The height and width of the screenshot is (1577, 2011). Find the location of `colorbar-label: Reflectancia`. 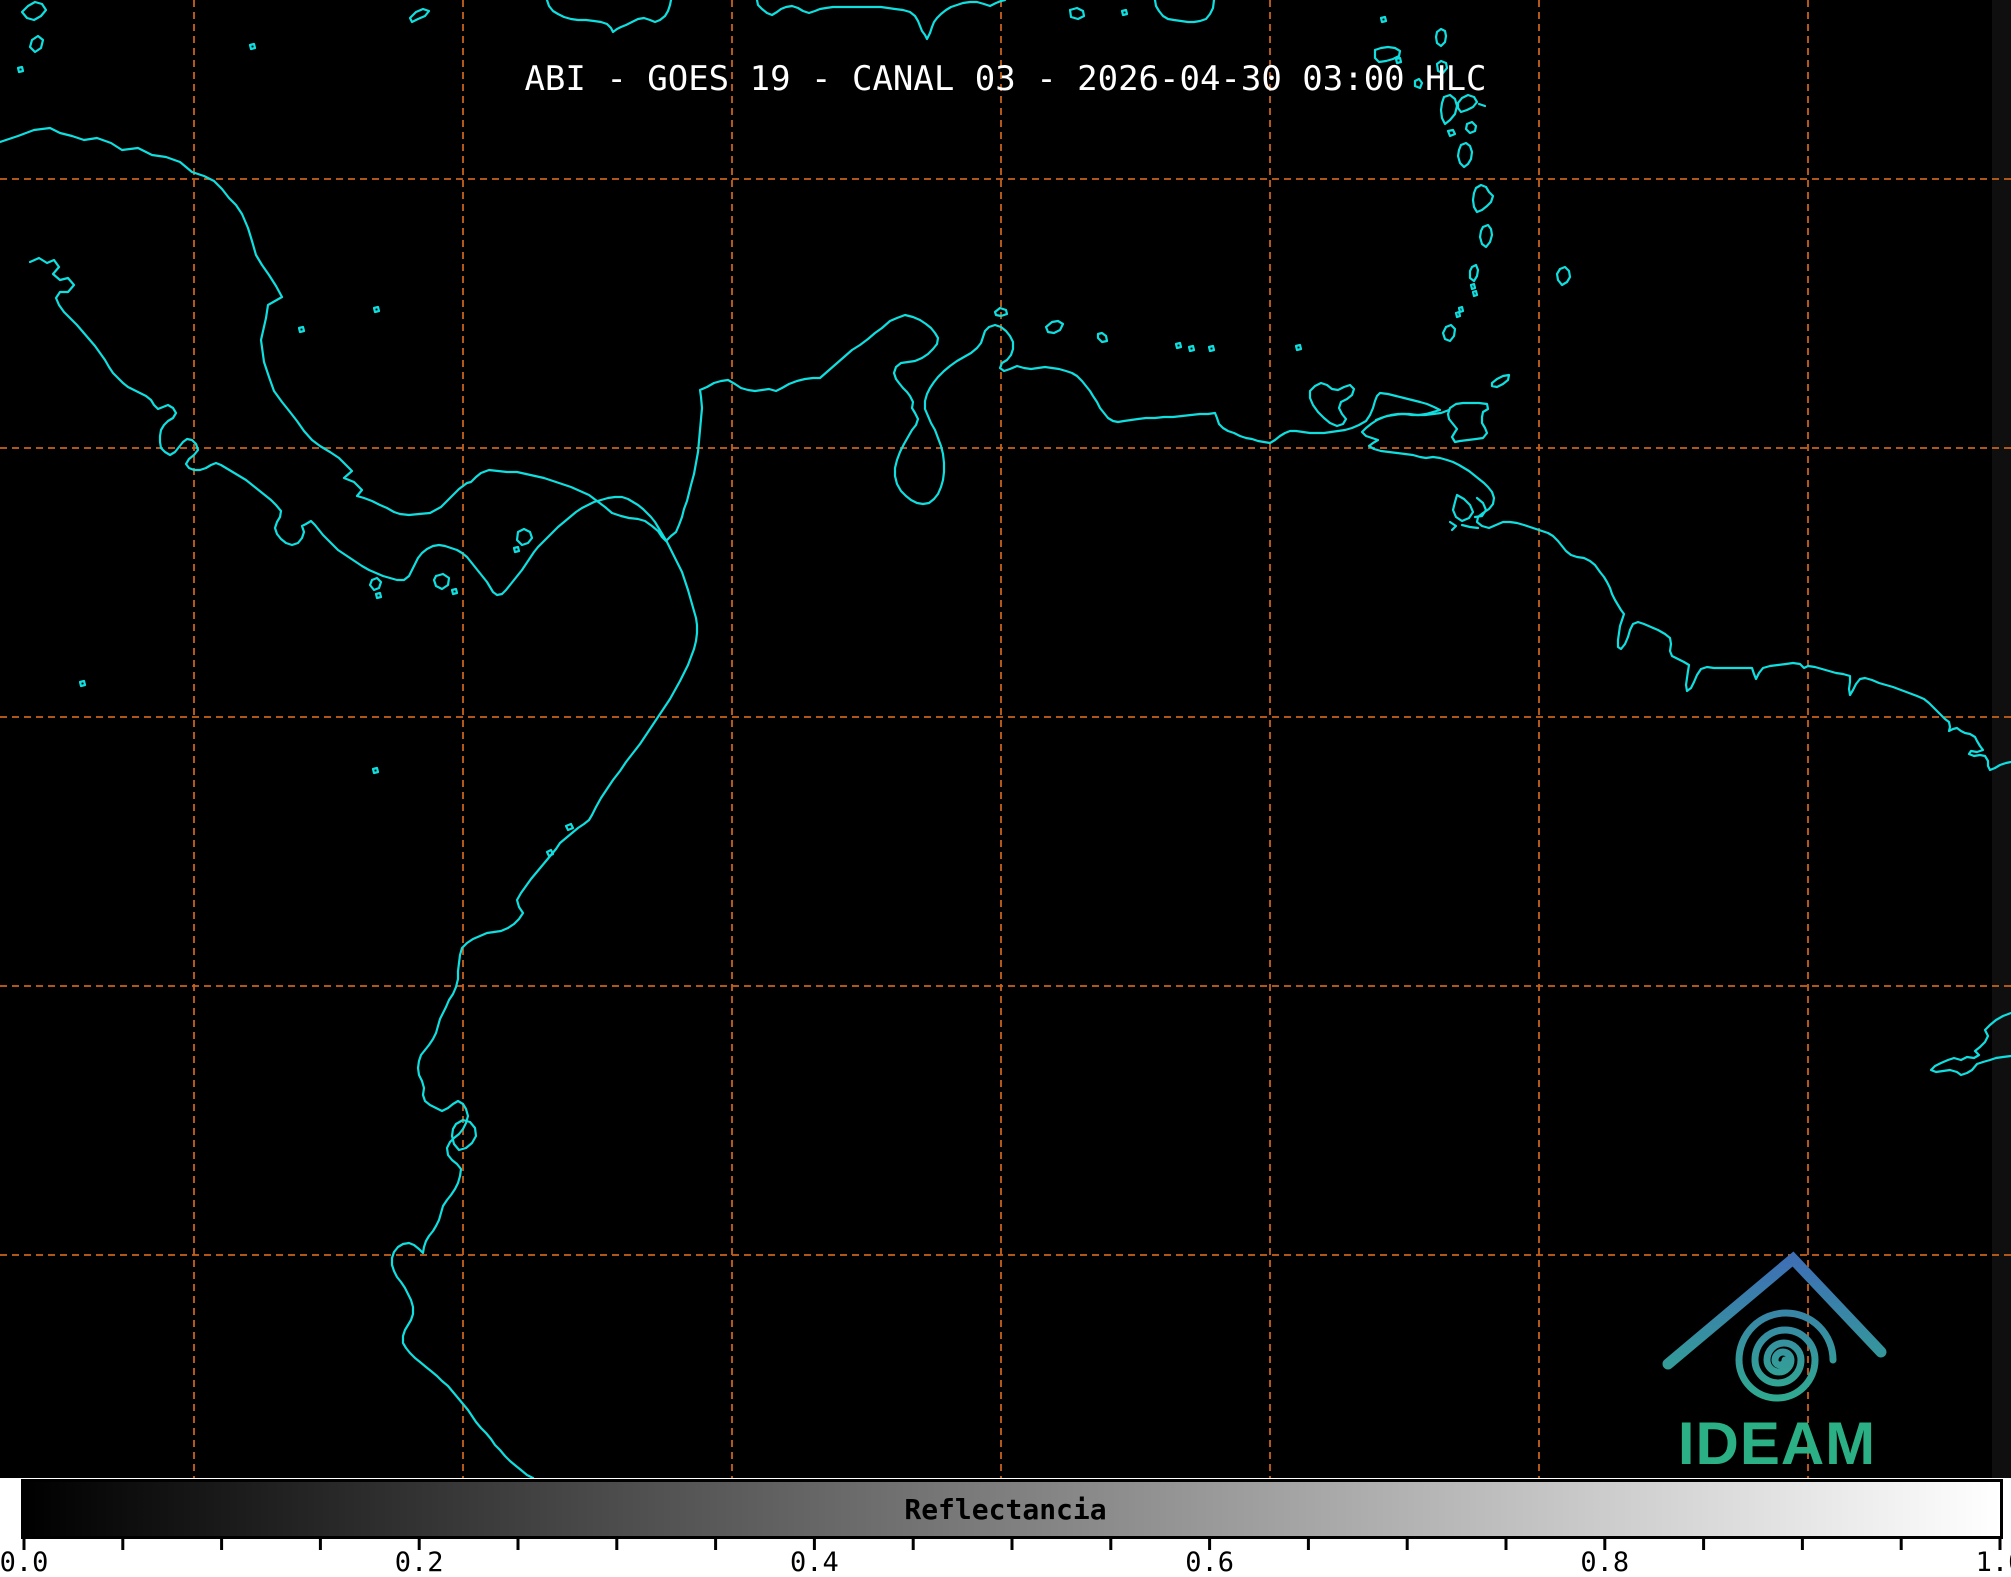

colorbar-label: Reflectancia is located at coordinates (1005, 1509).